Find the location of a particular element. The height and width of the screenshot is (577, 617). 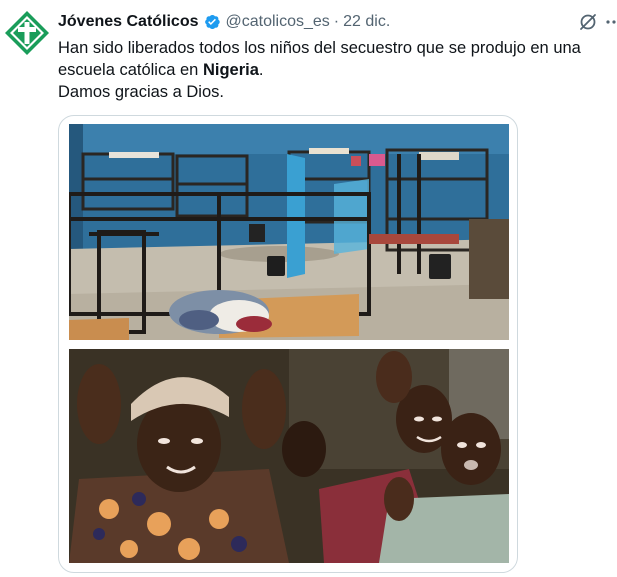

cross-logo-icon is located at coordinates (27, 33).